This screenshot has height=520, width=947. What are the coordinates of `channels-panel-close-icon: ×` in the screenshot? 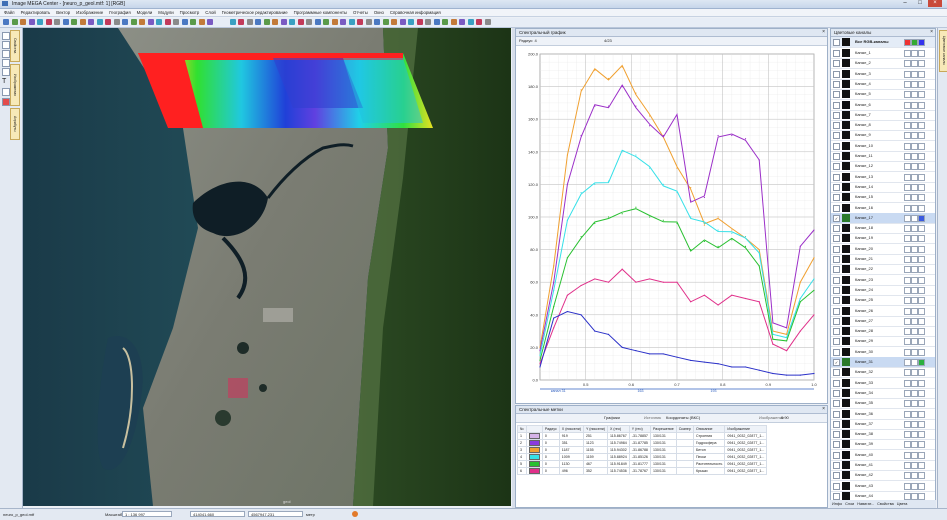 It's located at (931, 32).